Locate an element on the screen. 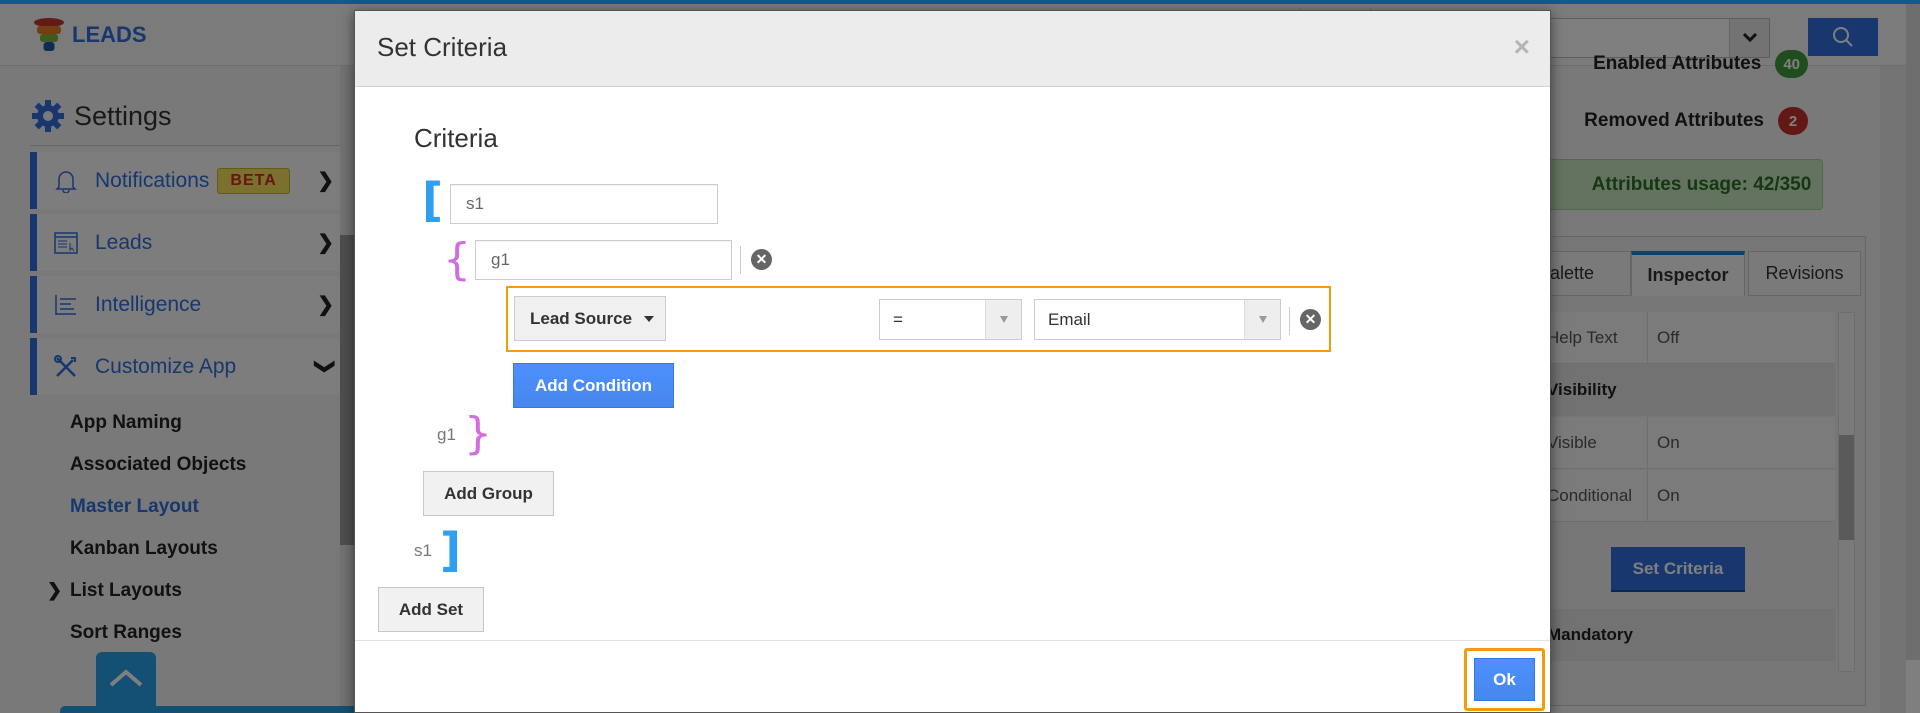  dialog-footer-divider is located at coordinates (952, 640).